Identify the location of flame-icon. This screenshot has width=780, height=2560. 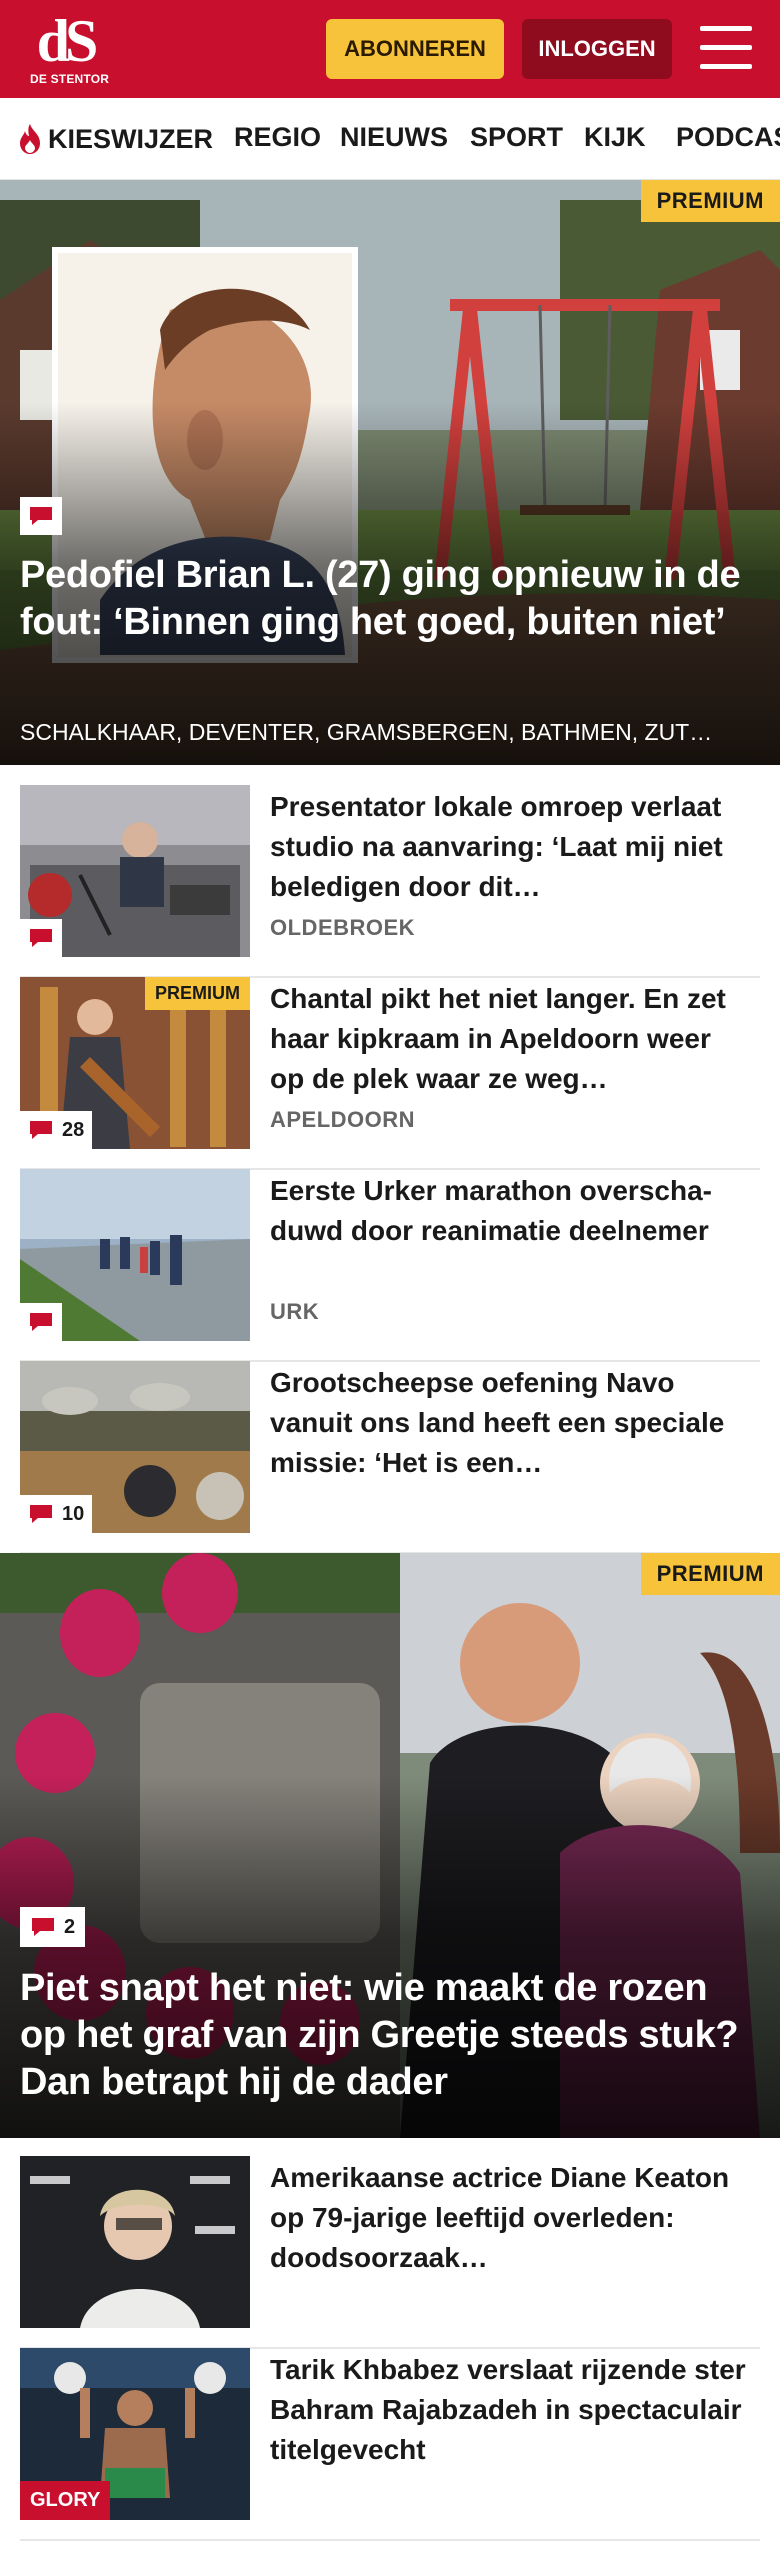
(30, 139).